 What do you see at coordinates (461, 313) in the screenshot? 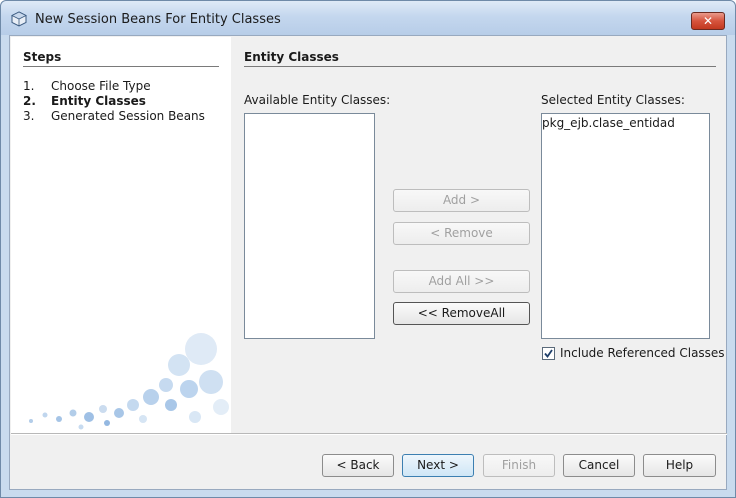
I see `remove-all-button: << RemoveAll` at bounding box center [461, 313].